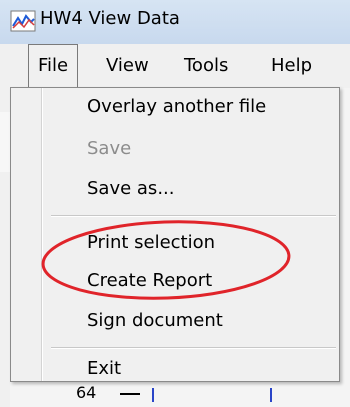  I want to click on menu-gutter-highlight, so click(42, 234).